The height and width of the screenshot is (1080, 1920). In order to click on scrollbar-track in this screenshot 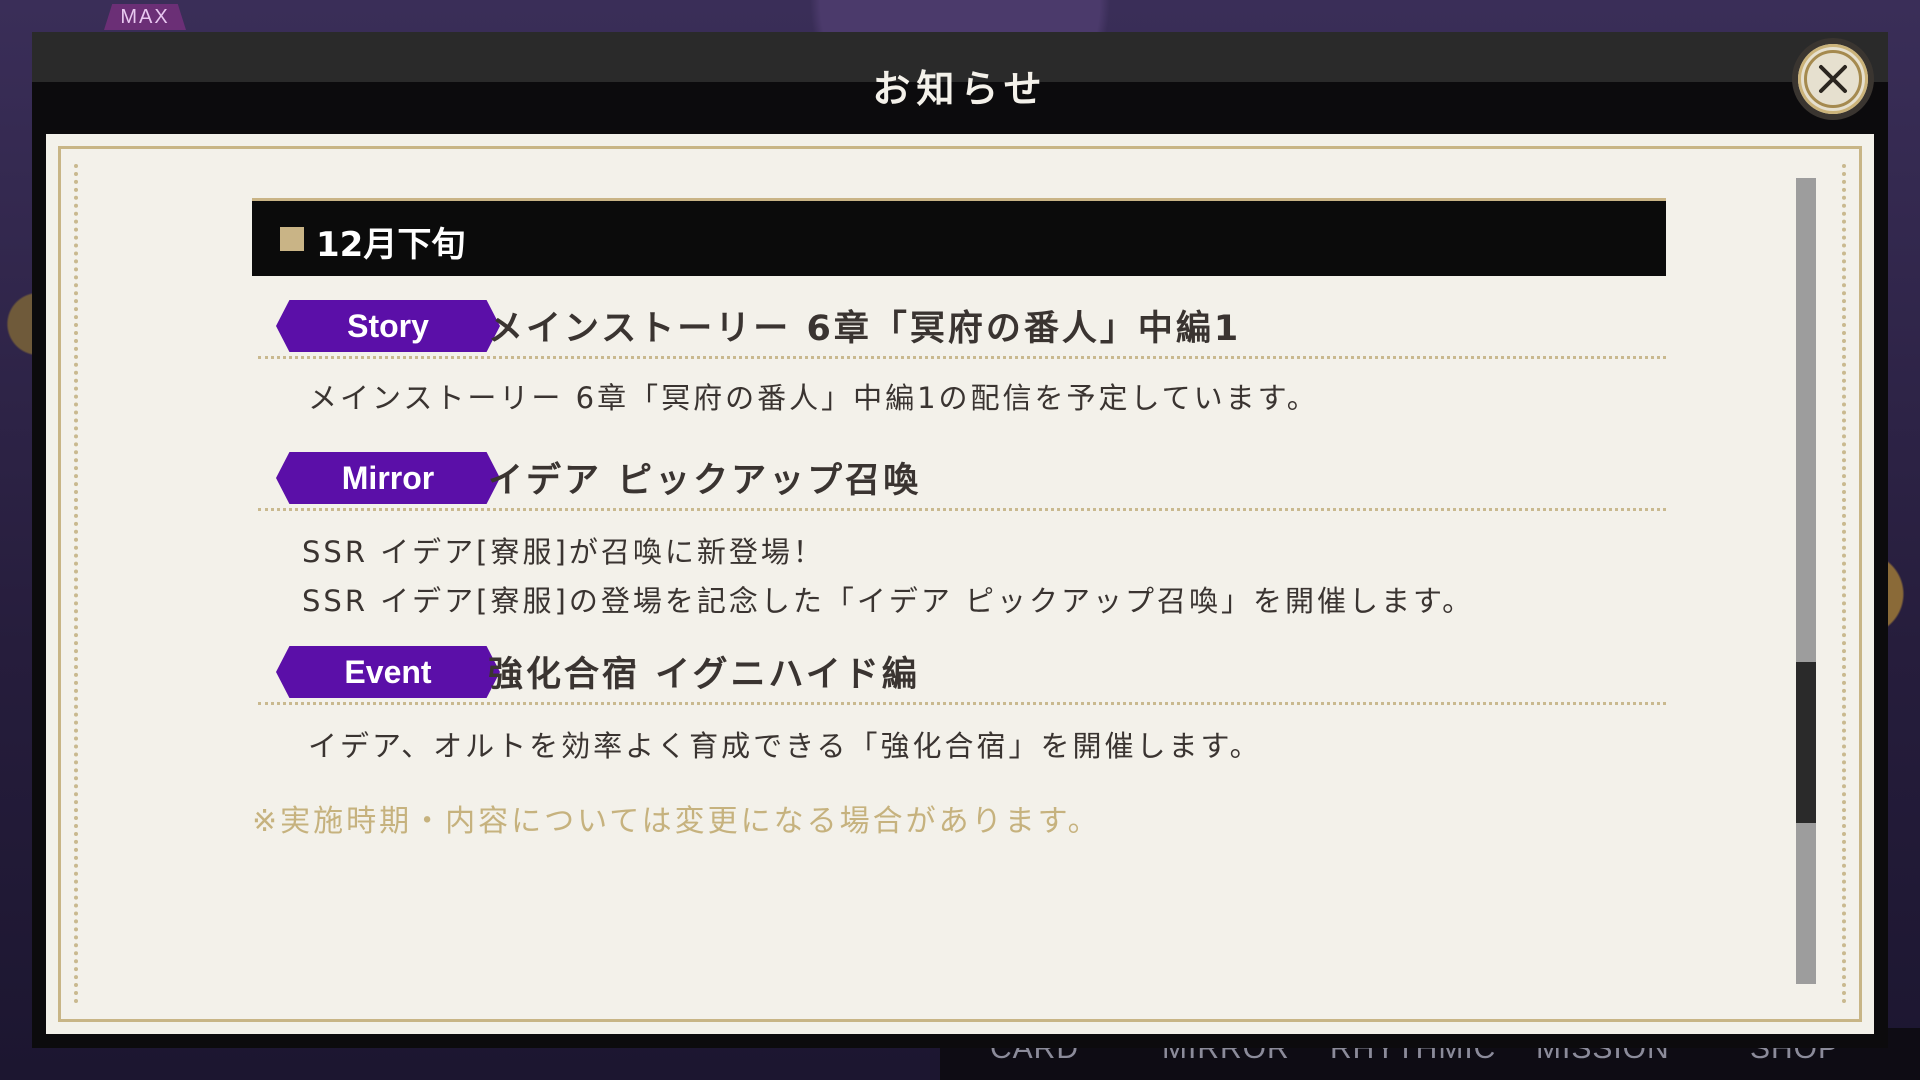, I will do `click(1806, 581)`.